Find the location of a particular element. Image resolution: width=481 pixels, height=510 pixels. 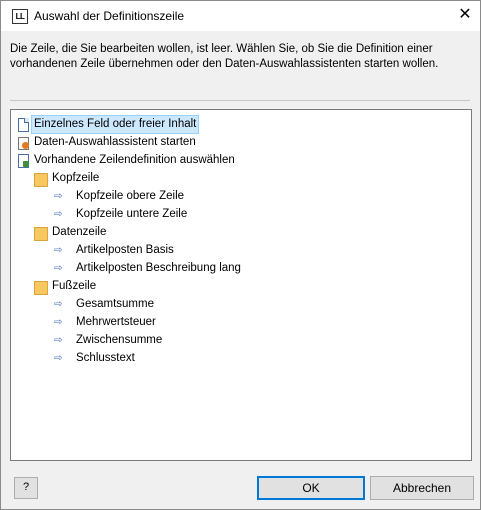

tree-item-artikelposten-basis: ⇨ Artikelposten Basis is located at coordinates (115, 250).